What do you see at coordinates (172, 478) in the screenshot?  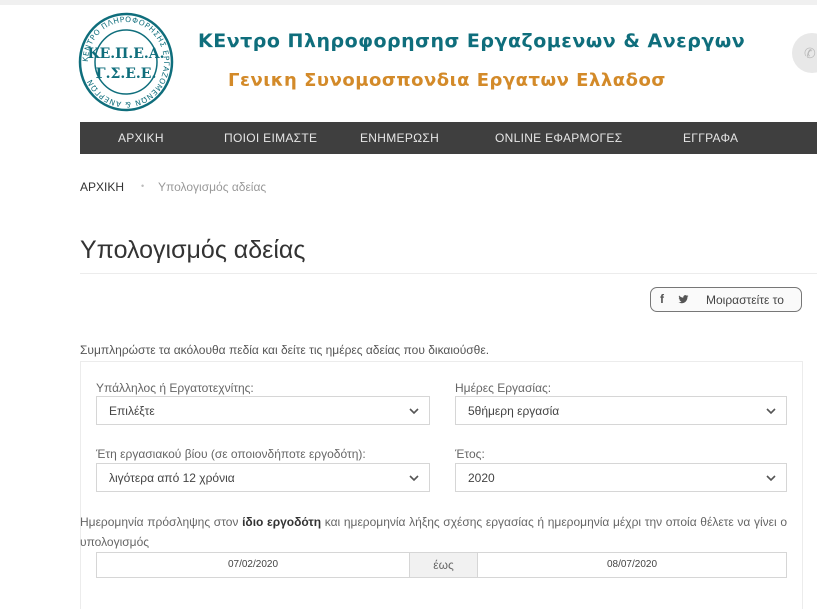 I see `years-worked-value: λιγότερα από 12 χρόνια` at bounding box center [172, 478].